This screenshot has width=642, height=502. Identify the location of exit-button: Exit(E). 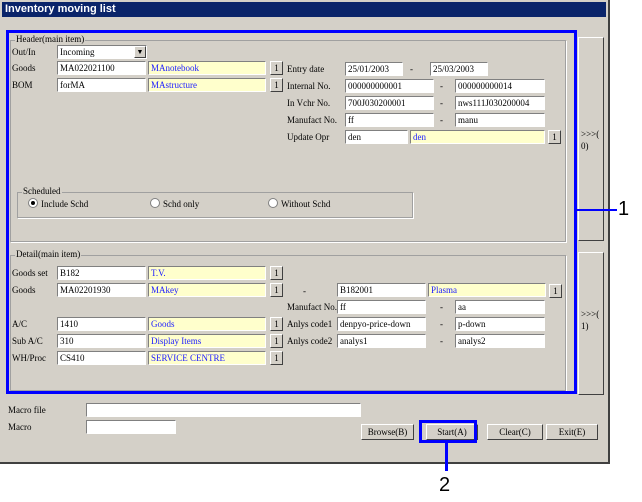
(572, 432).